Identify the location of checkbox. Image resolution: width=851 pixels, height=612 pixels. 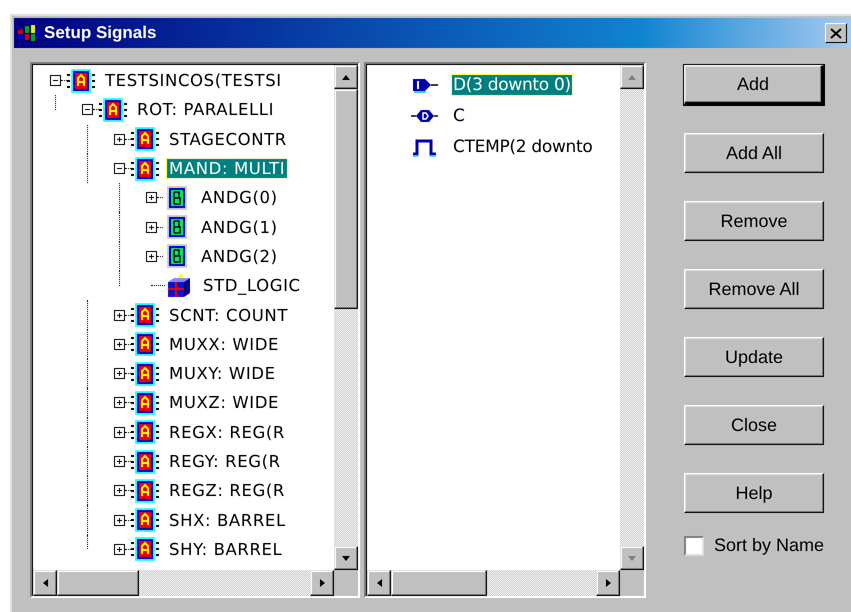
(694, 546).